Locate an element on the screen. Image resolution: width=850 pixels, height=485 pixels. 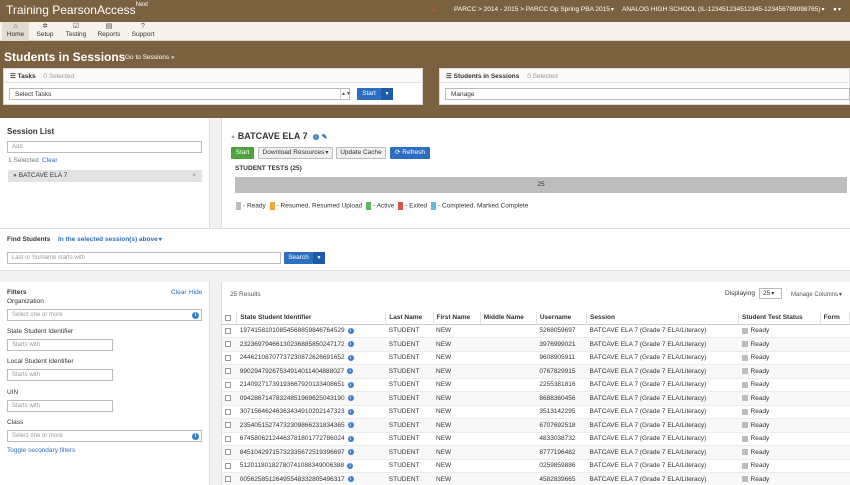
tasks-start-button: Start is located at coordinates (369, 94).